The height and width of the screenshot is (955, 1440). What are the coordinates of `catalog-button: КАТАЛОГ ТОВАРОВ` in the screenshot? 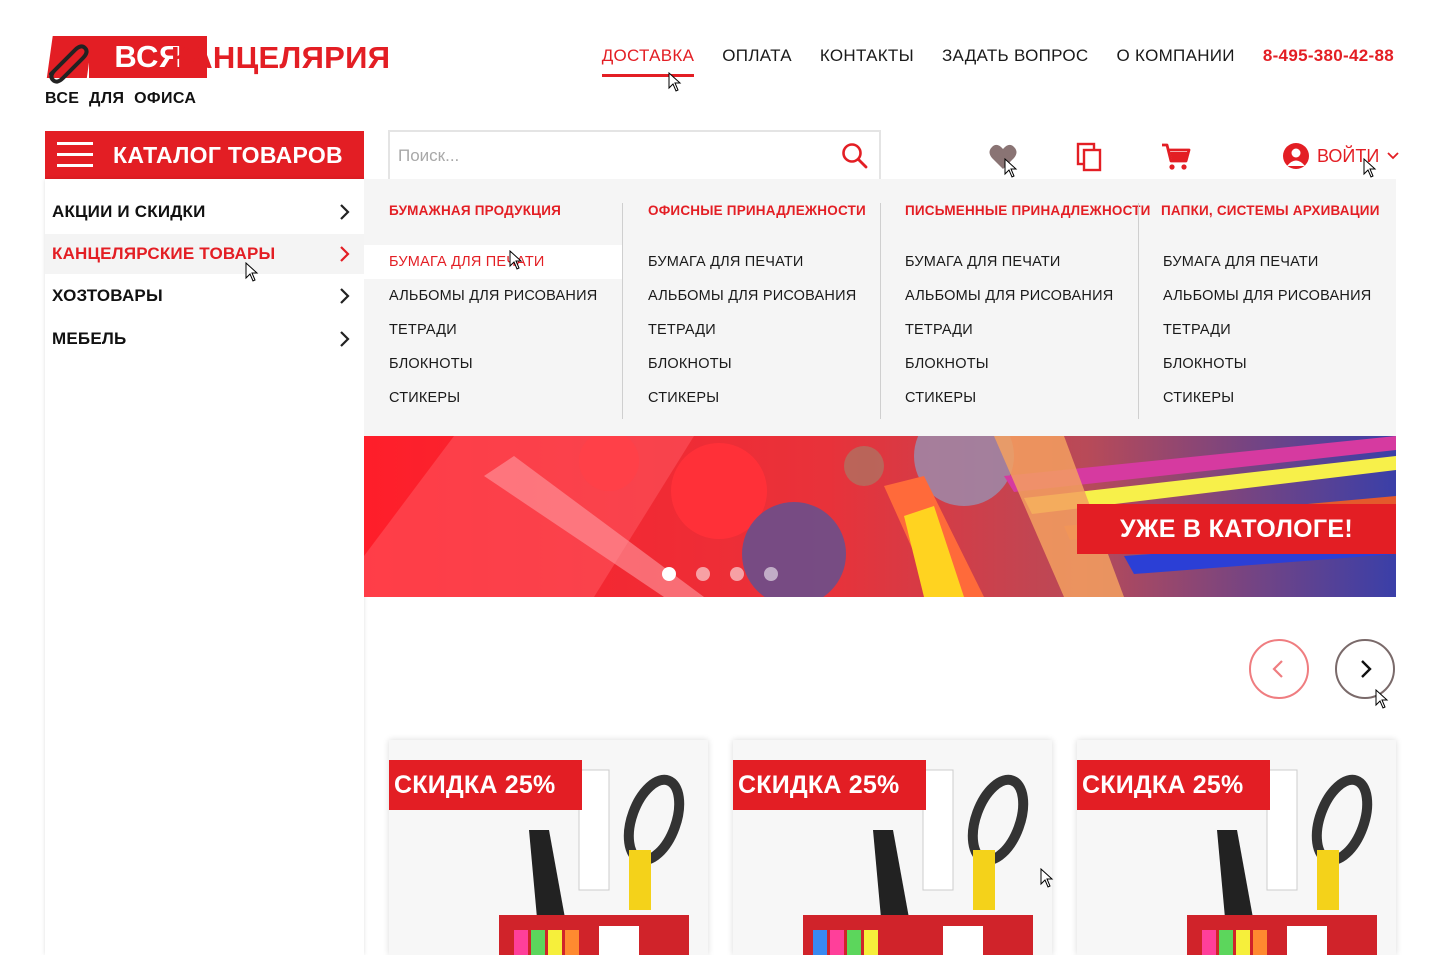 It's located at (204, 155).